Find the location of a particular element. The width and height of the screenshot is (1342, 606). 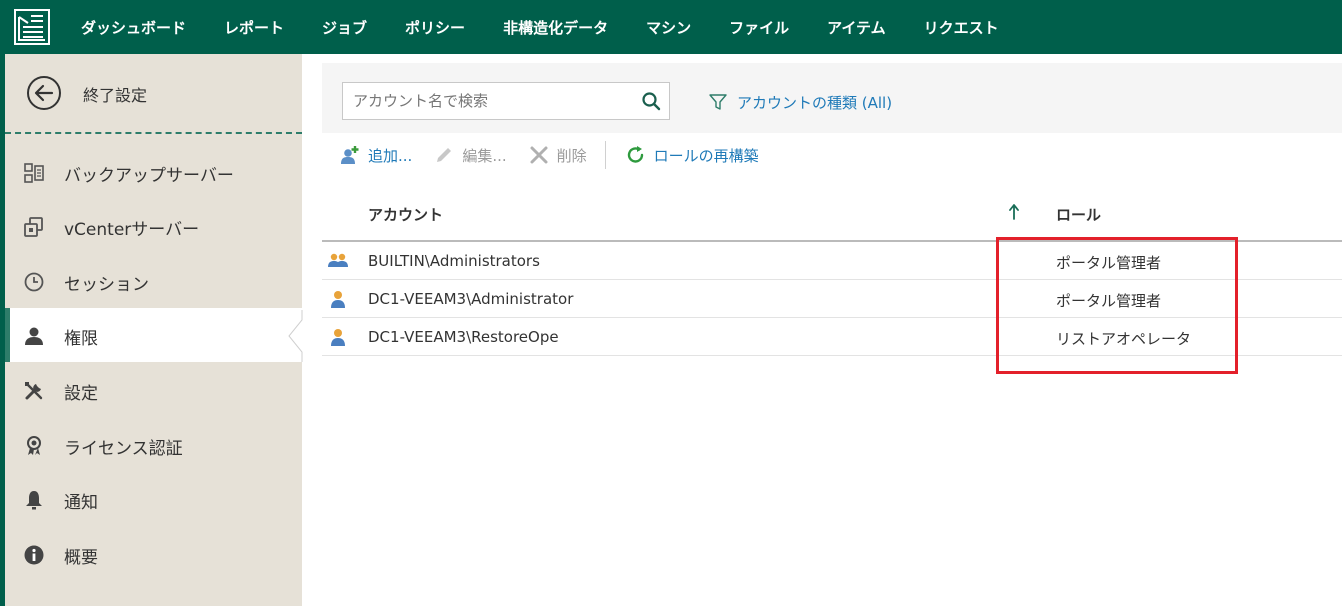

sidebar-item-label: 設定 is located at coordinates (81, 394).